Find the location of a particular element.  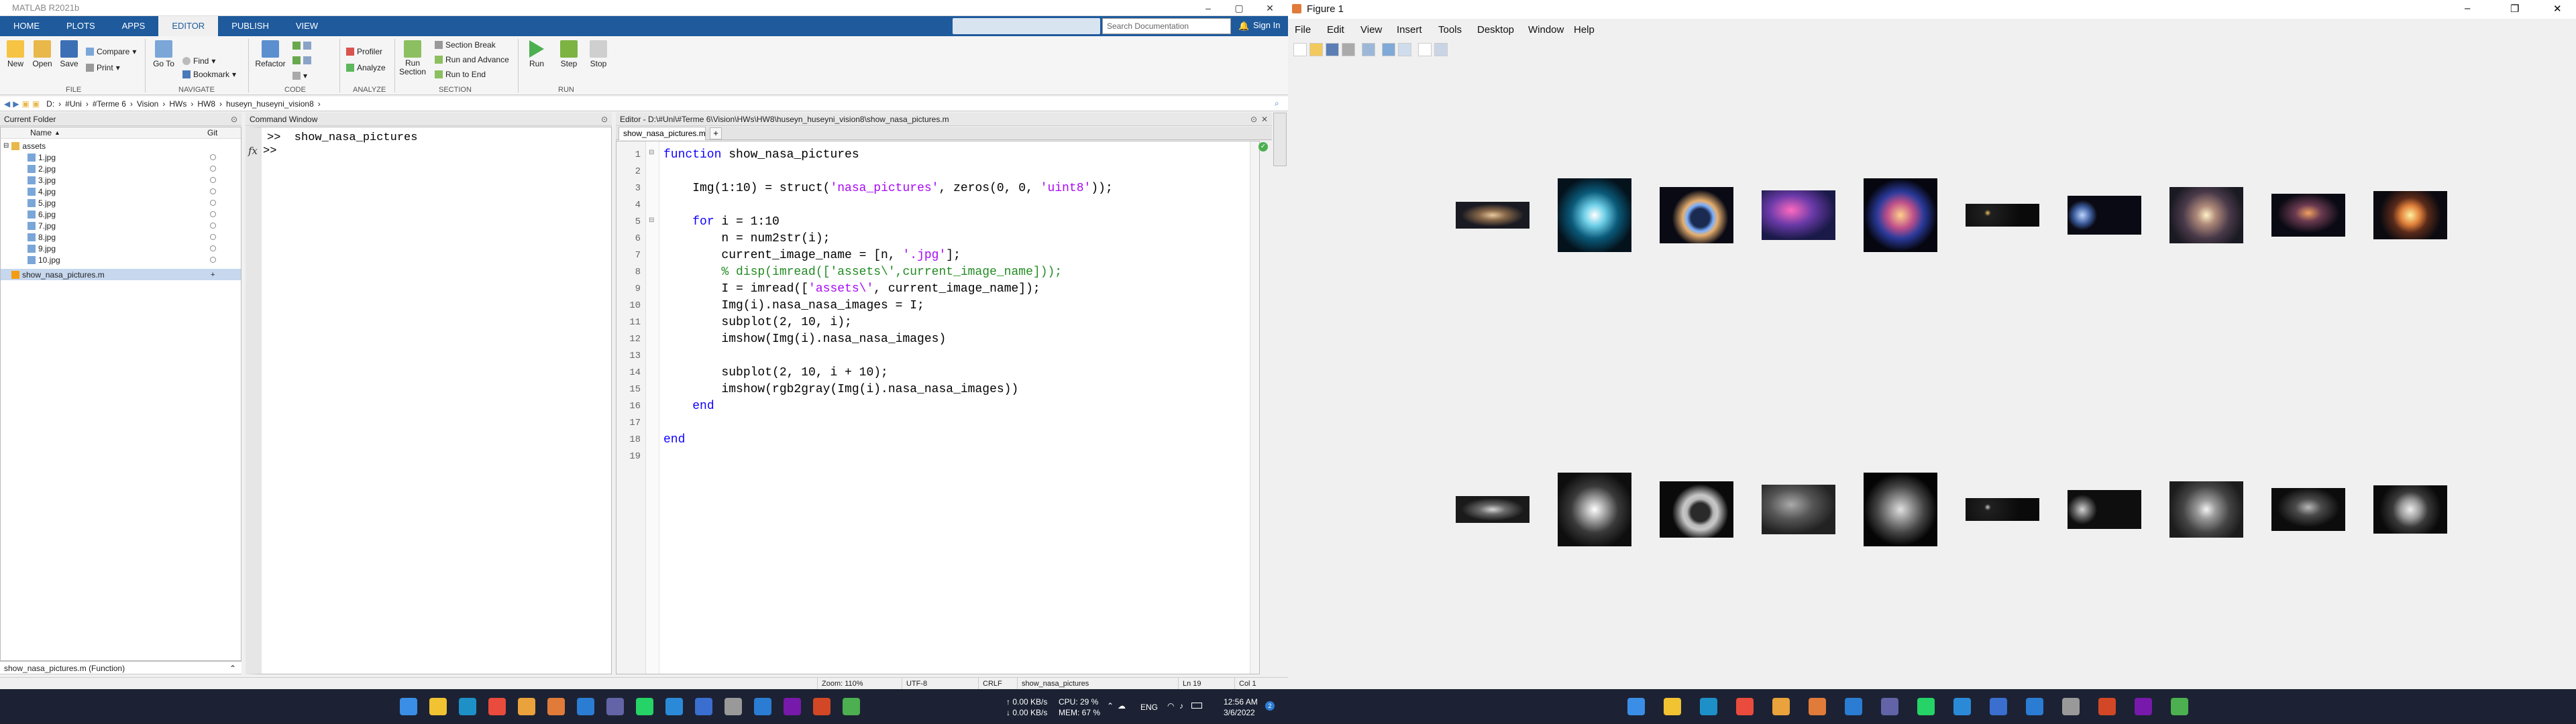

code-line: subplot(2, 10, i); is located at coordinates (757, 322).